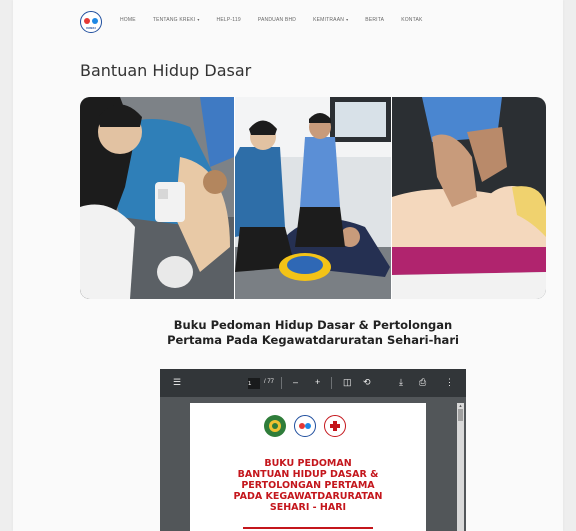 Image resolution: width=576 pixels, height=531 pixels. Describe the element at coordinates (347, 382) in the screenshot. I see `fit-page-icon: ◫` at that location.